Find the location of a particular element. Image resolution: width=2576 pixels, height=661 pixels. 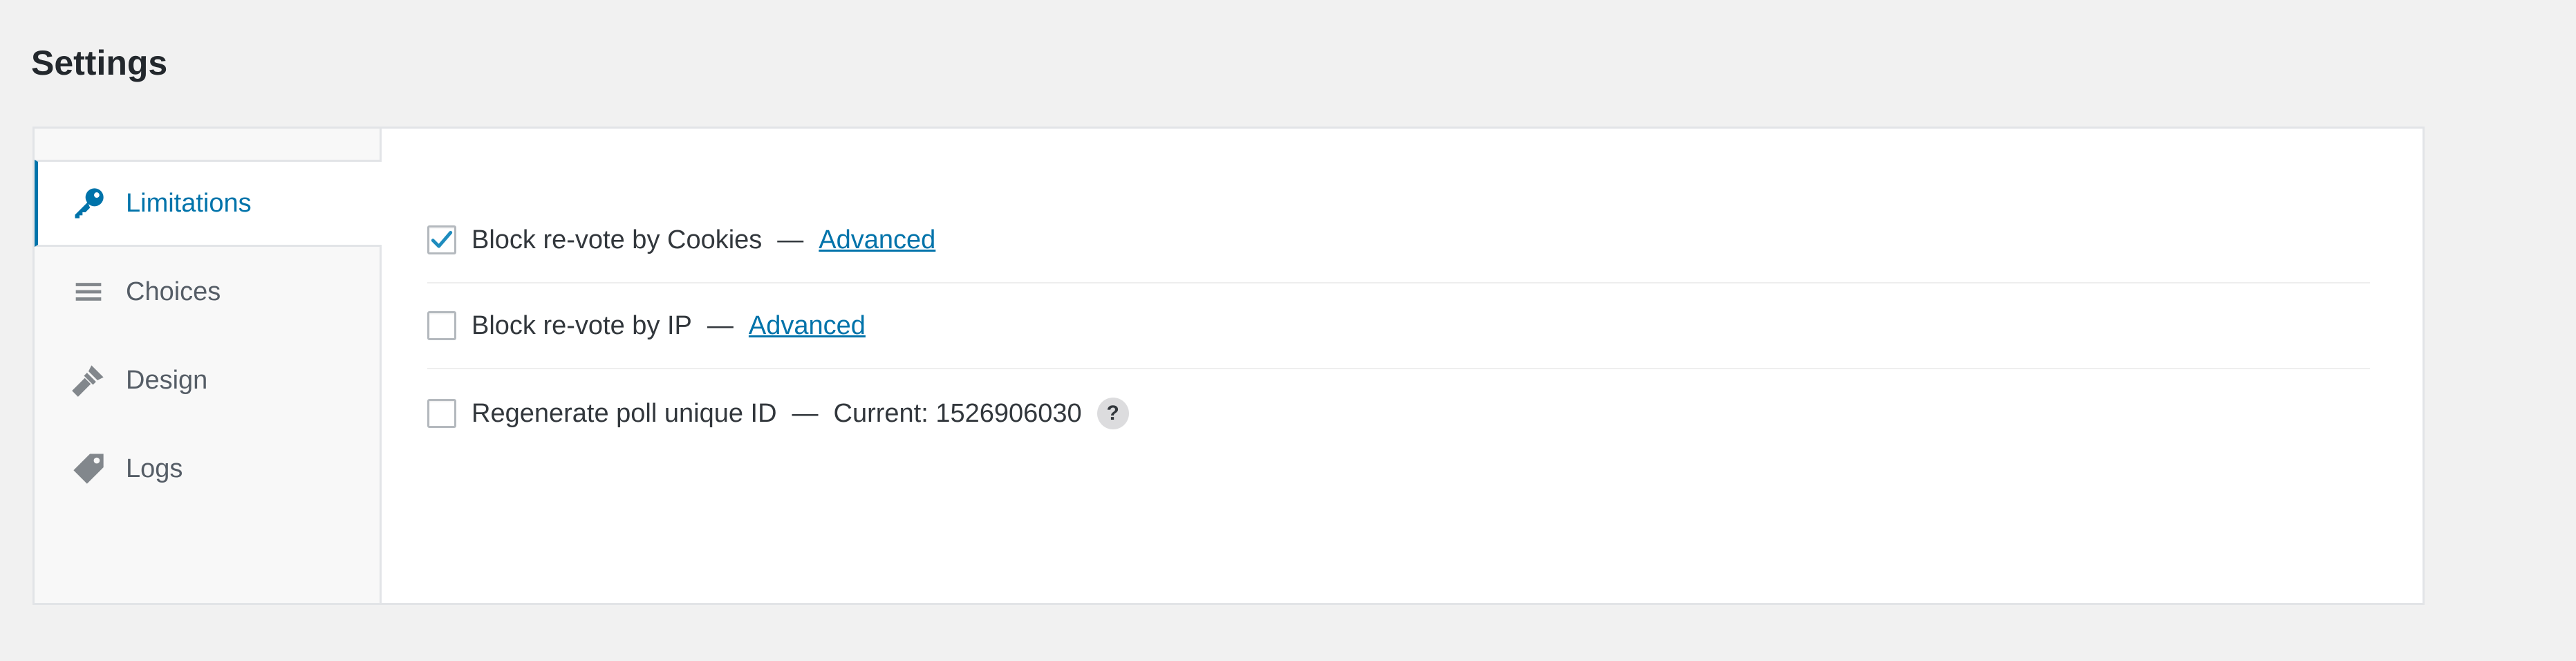

sidebar-item-label: Logs is located at coordinates (154, 468).